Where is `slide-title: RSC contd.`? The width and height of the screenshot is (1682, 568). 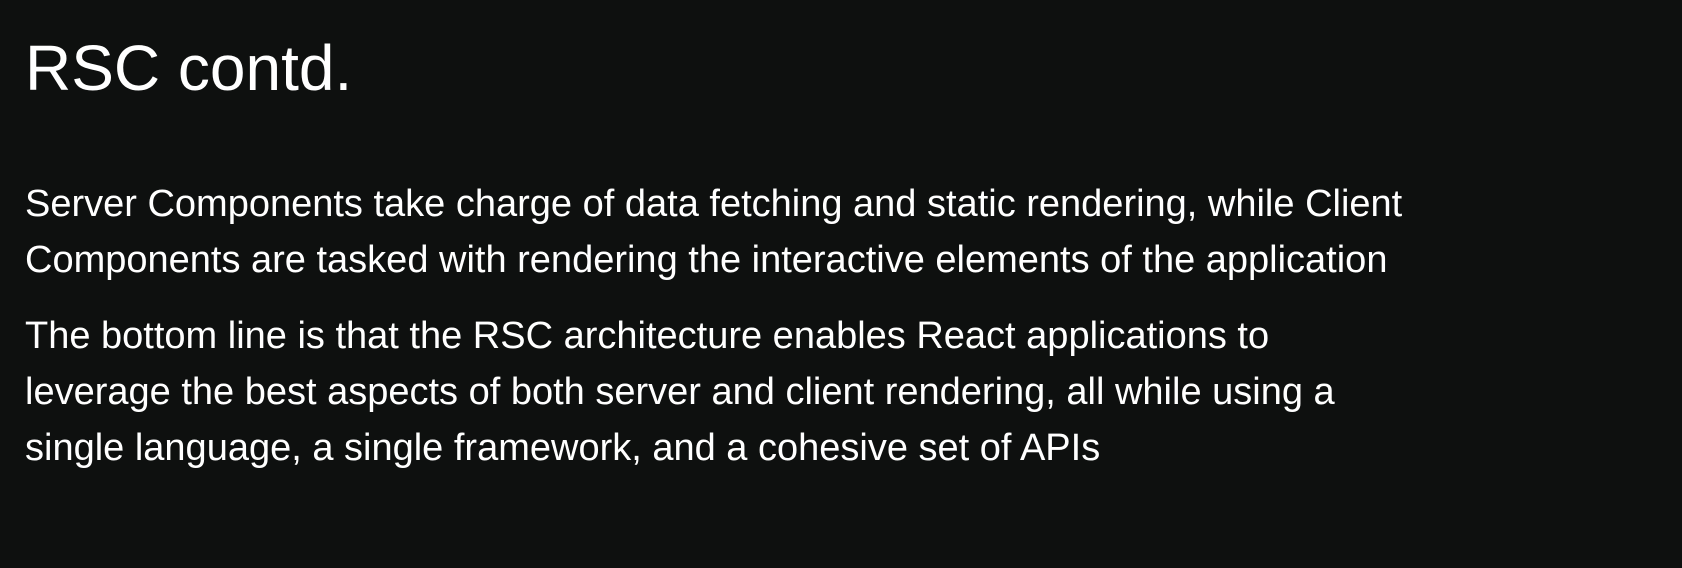
slide-title: RSC contd. is located at coordinates (189, 68).